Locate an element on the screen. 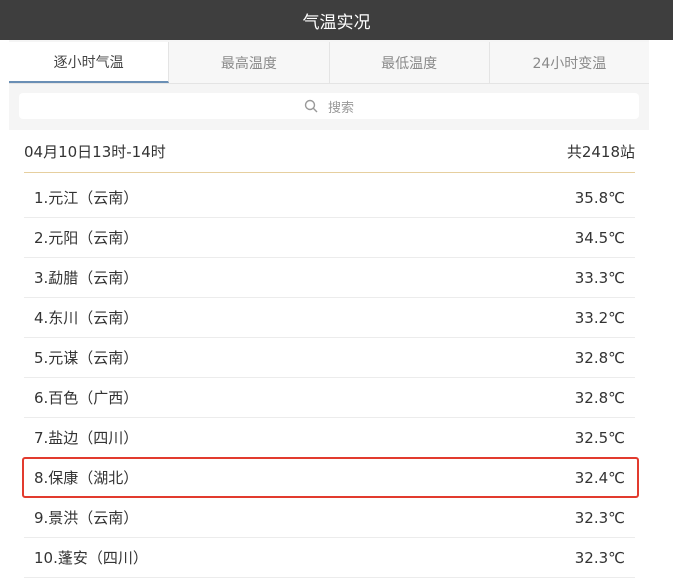 The height and width of the screenshot is (588, 673). list-item: 7.盐边（四川） 32.5℃ is located at coordinates (329, 438).